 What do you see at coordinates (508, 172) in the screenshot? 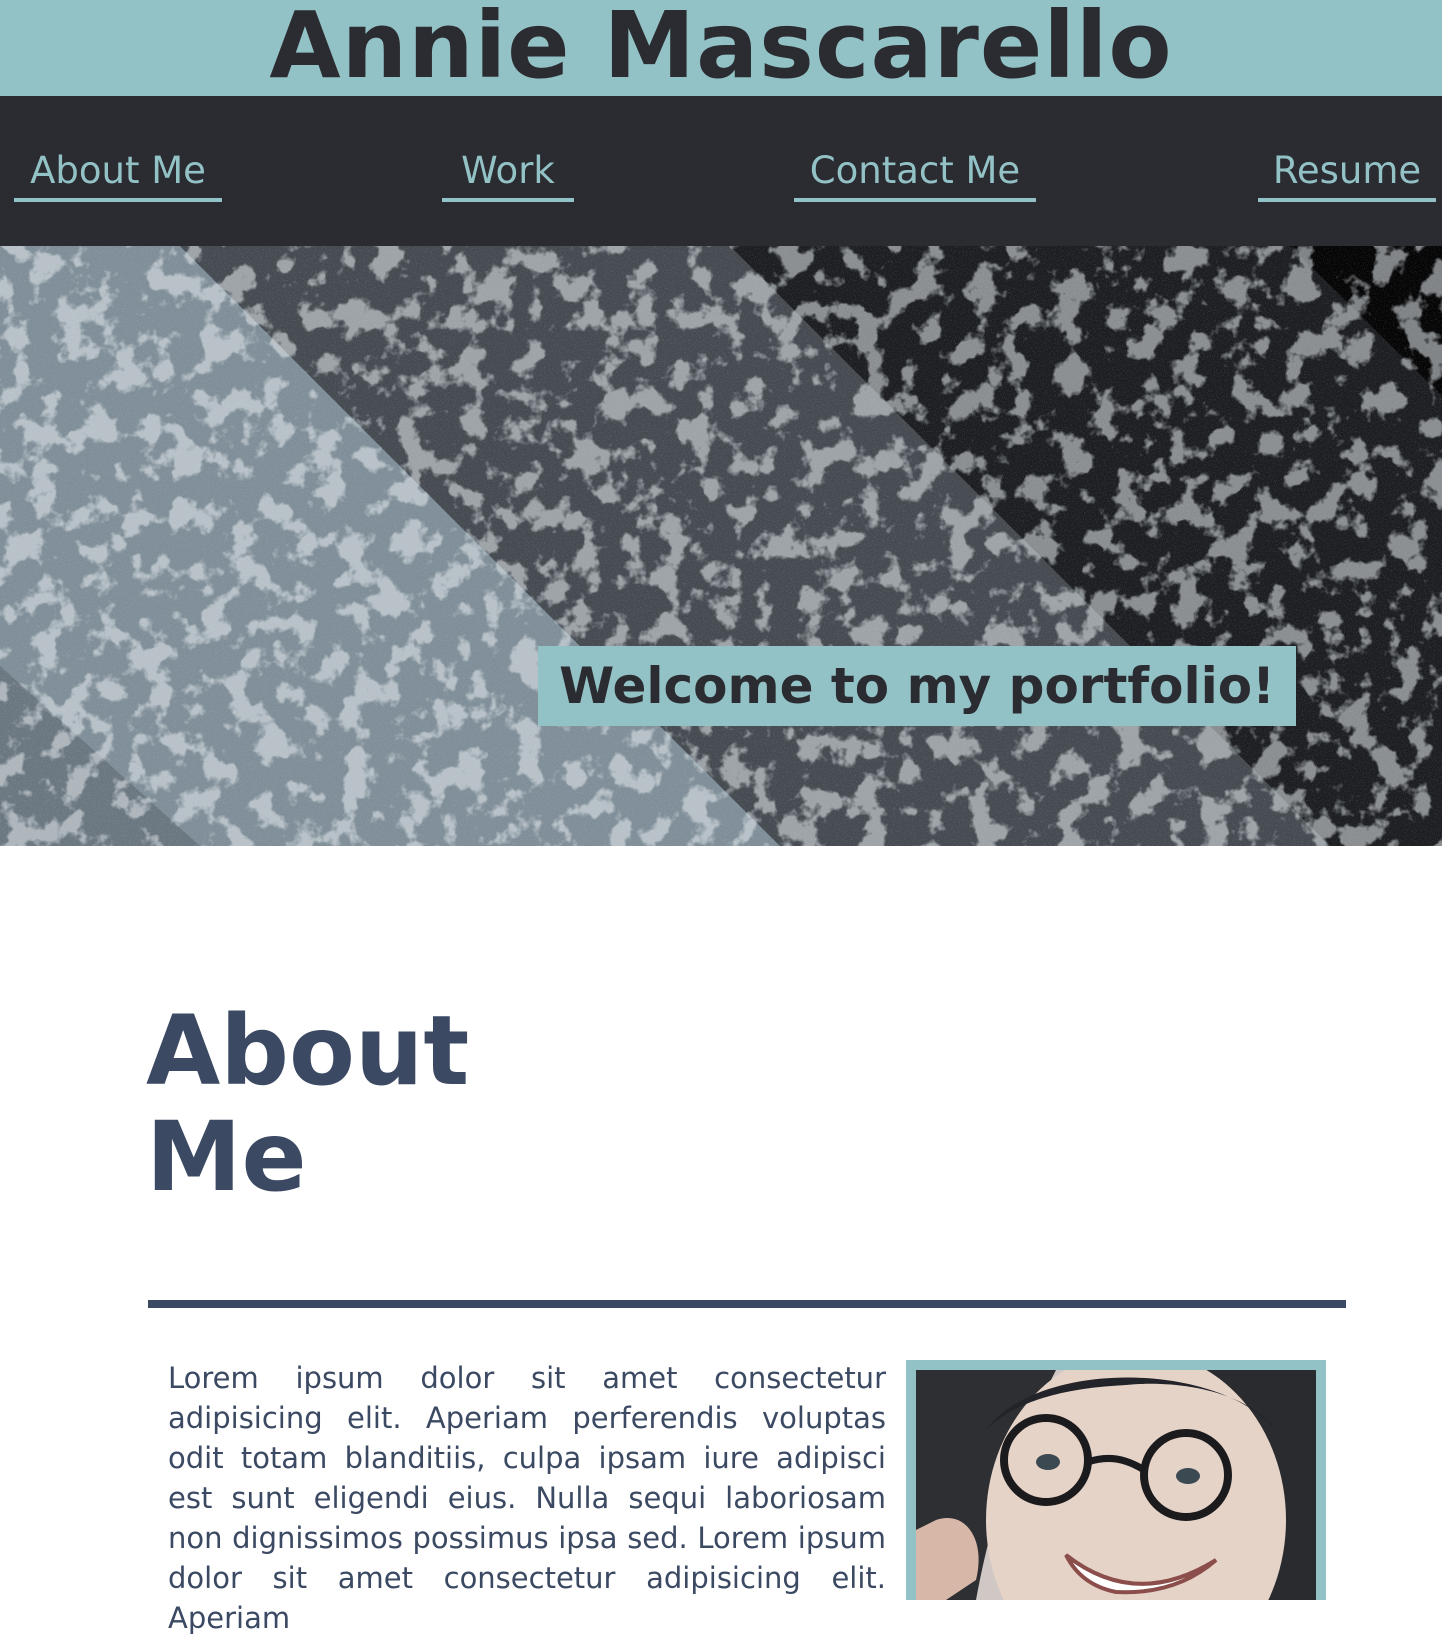
I see `nav-link-work: Work` at bounding box center [508, 172].